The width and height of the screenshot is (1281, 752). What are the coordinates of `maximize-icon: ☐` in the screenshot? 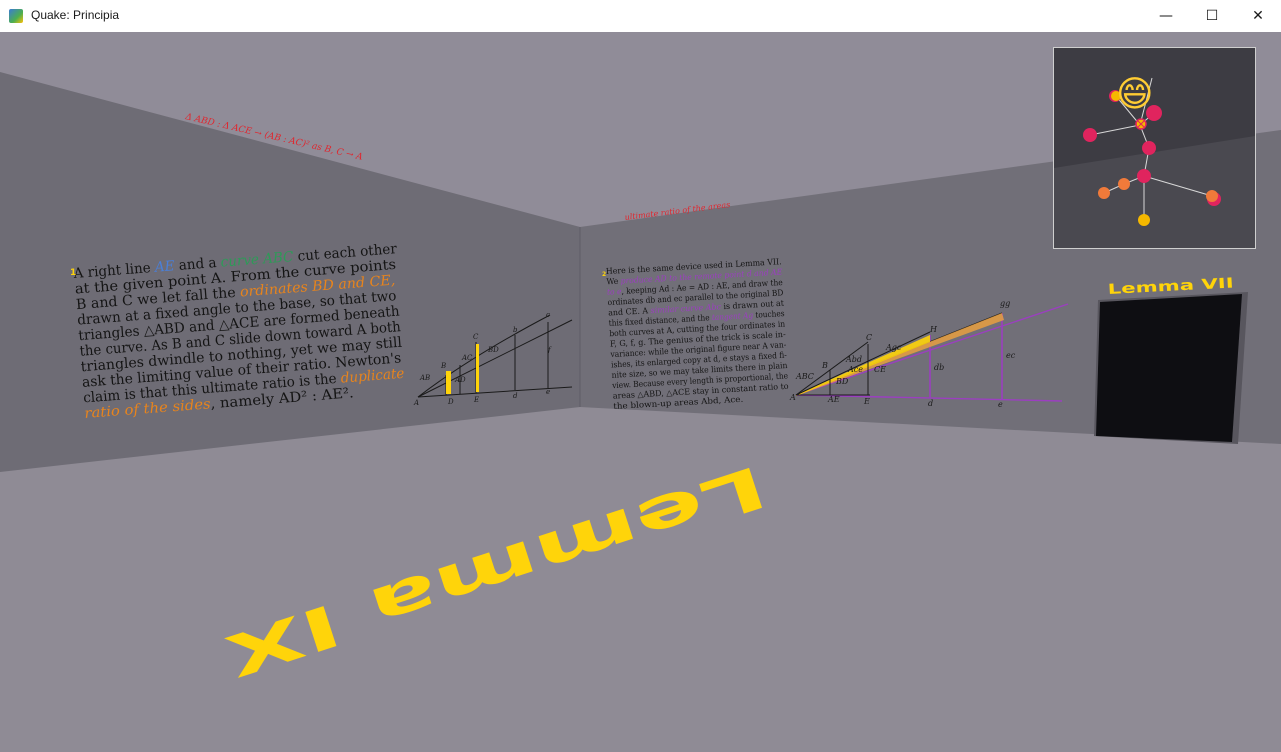 It's located at (1212, 16).